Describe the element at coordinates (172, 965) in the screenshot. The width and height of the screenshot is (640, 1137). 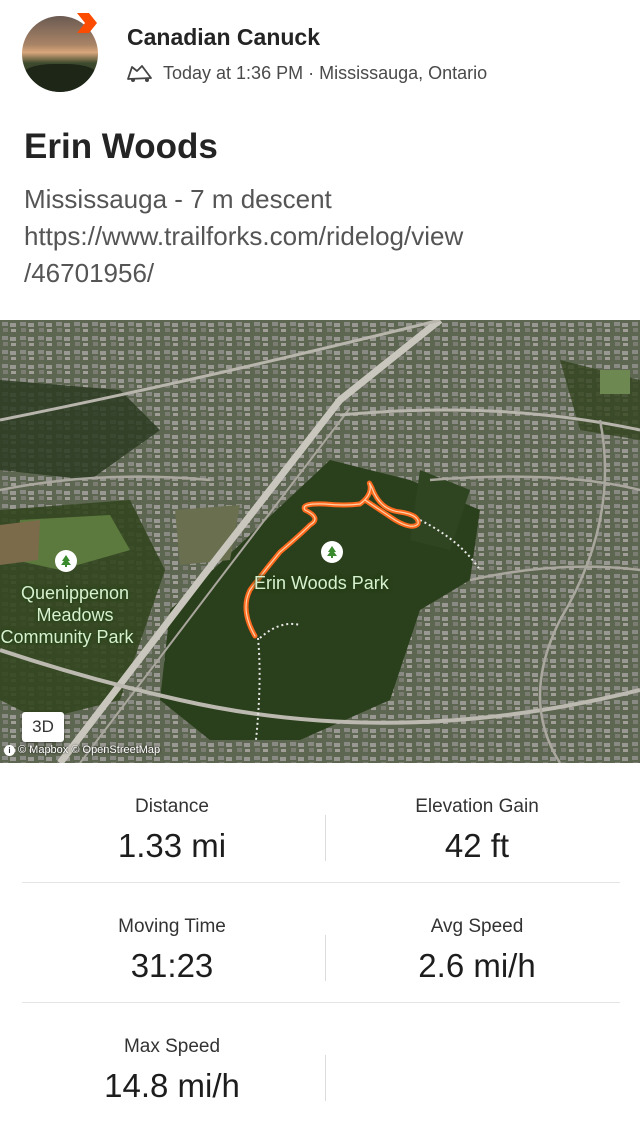
I see `stat-value: 31:23` at that location.